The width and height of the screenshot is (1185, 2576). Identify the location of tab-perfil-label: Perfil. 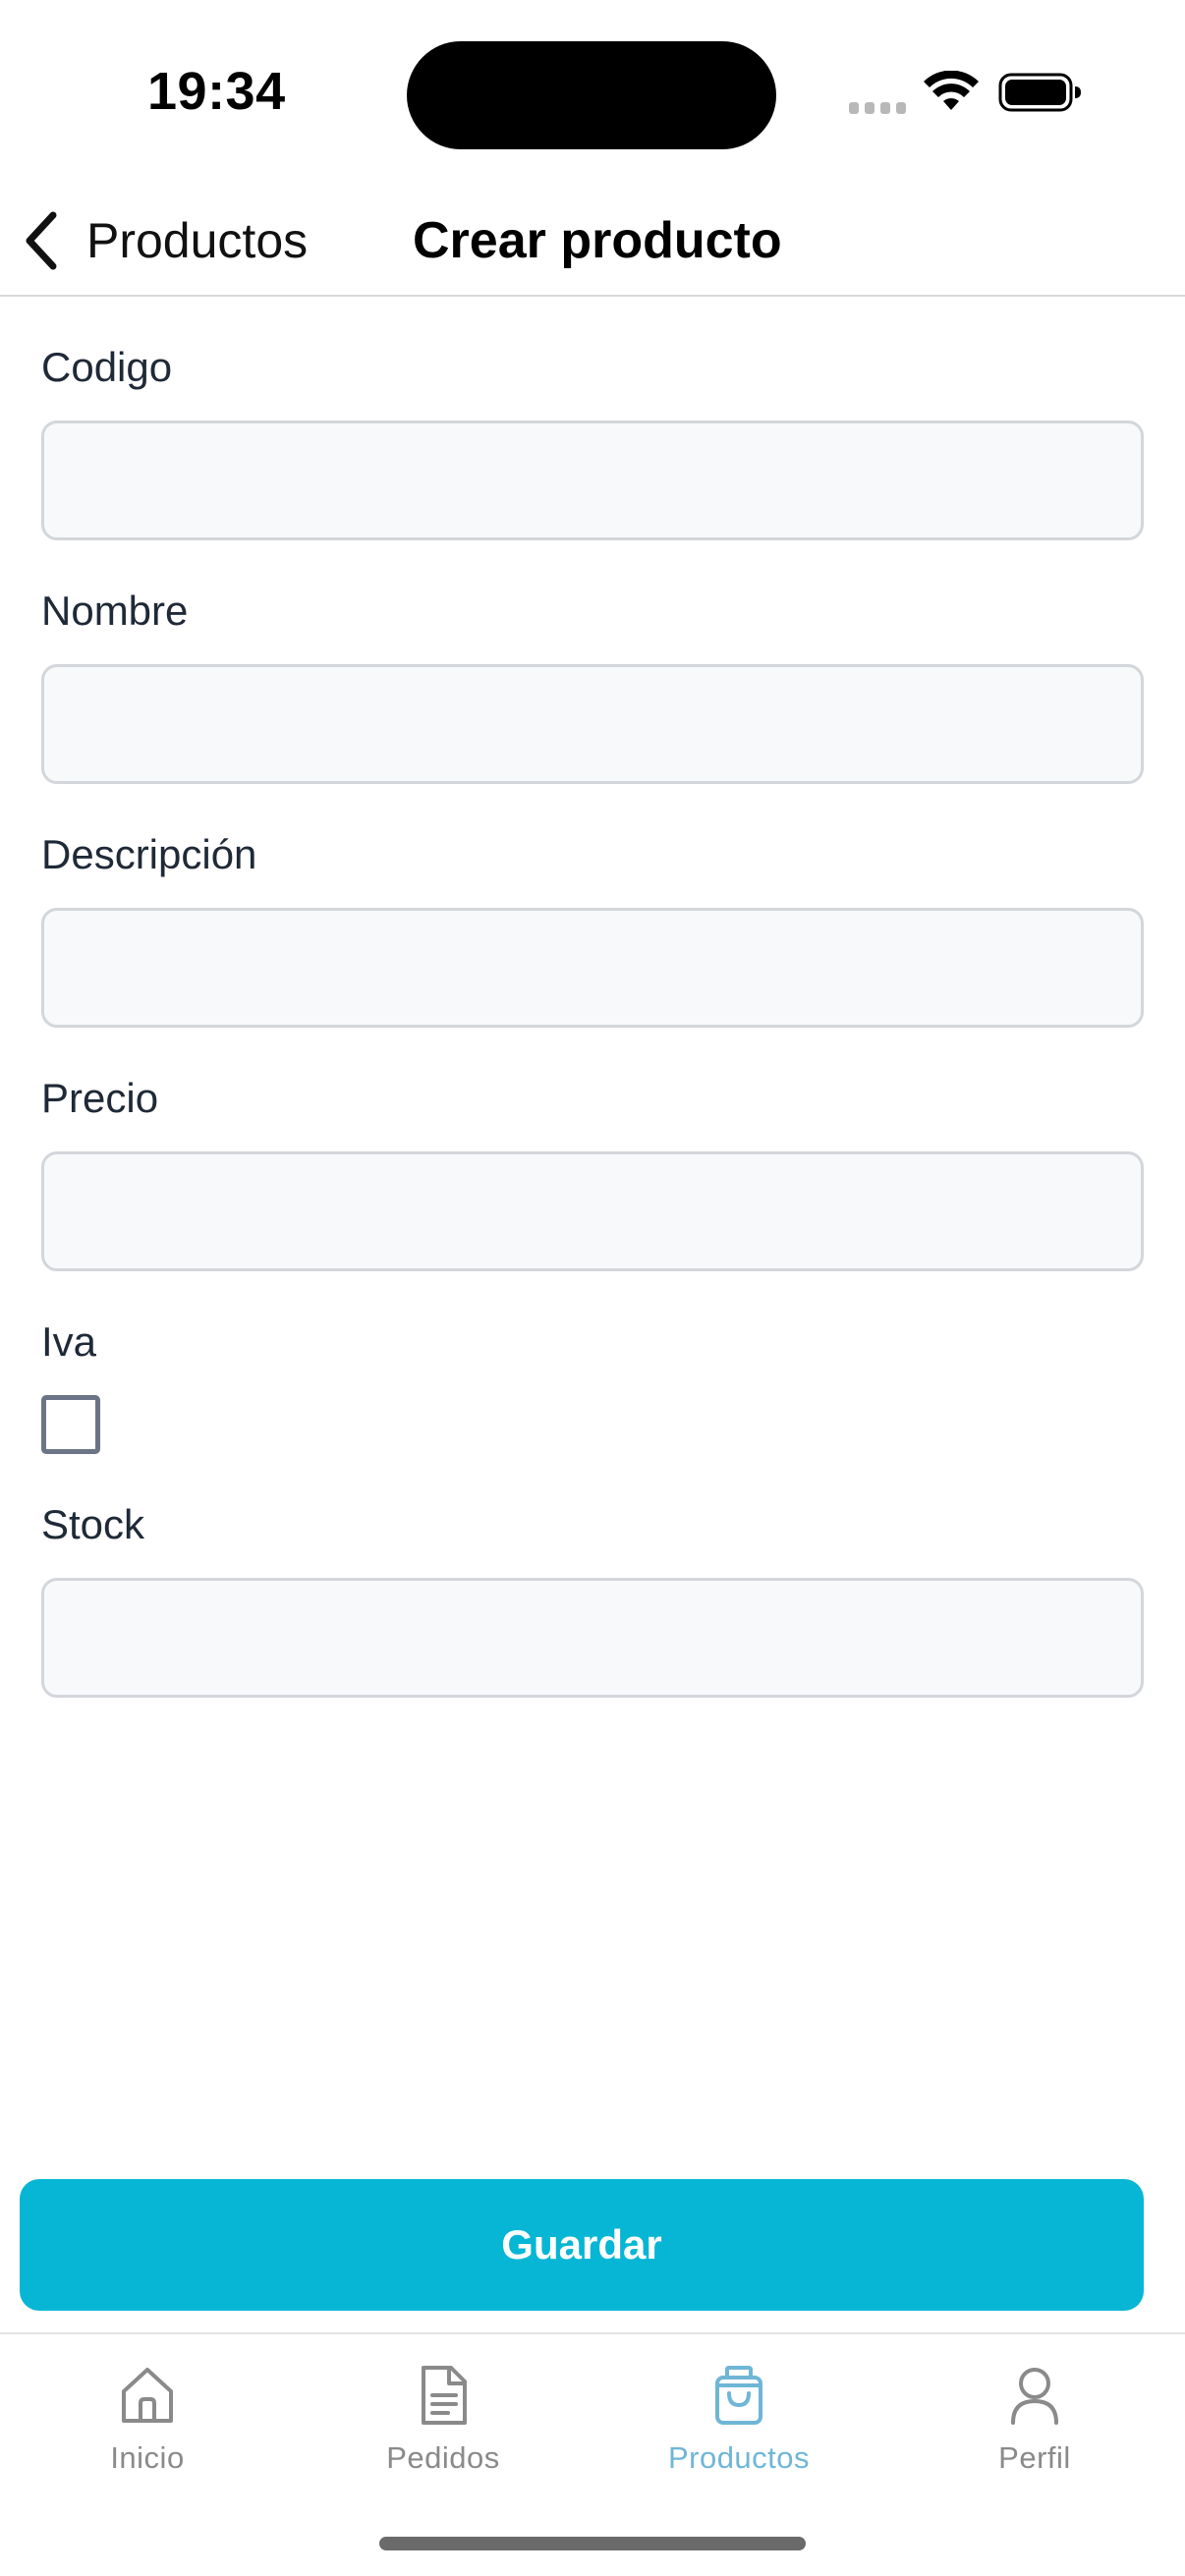
(1034, 2457).